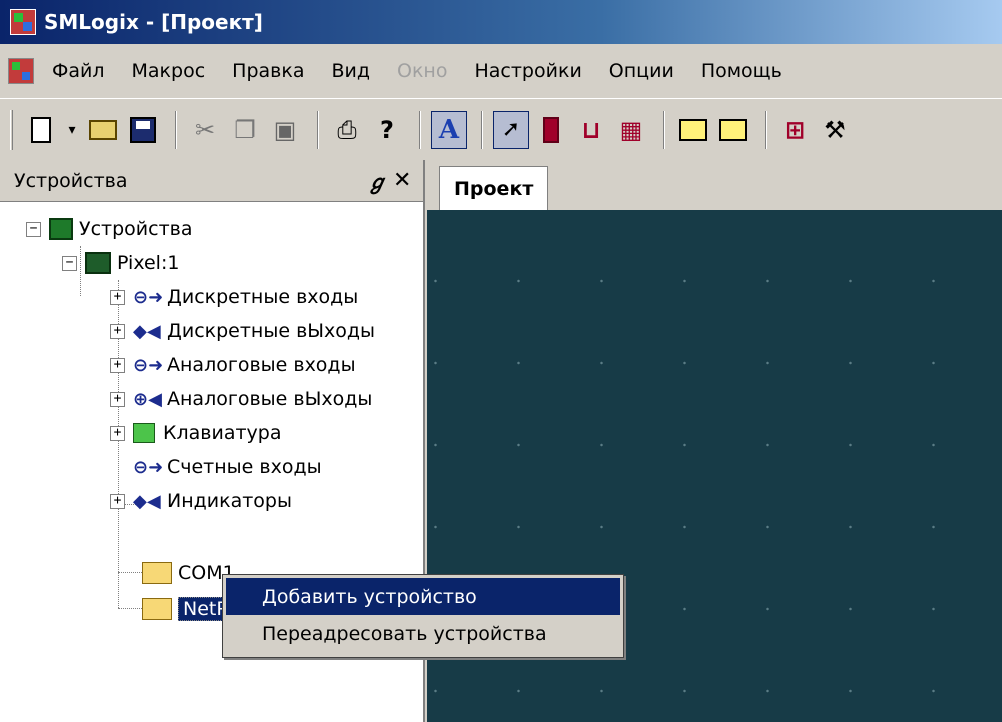  What do you see at coordinates (153, 22) in the screenshot?
I see `window-title: SMLogix - [Проект]` at bounding box center [153, 22].